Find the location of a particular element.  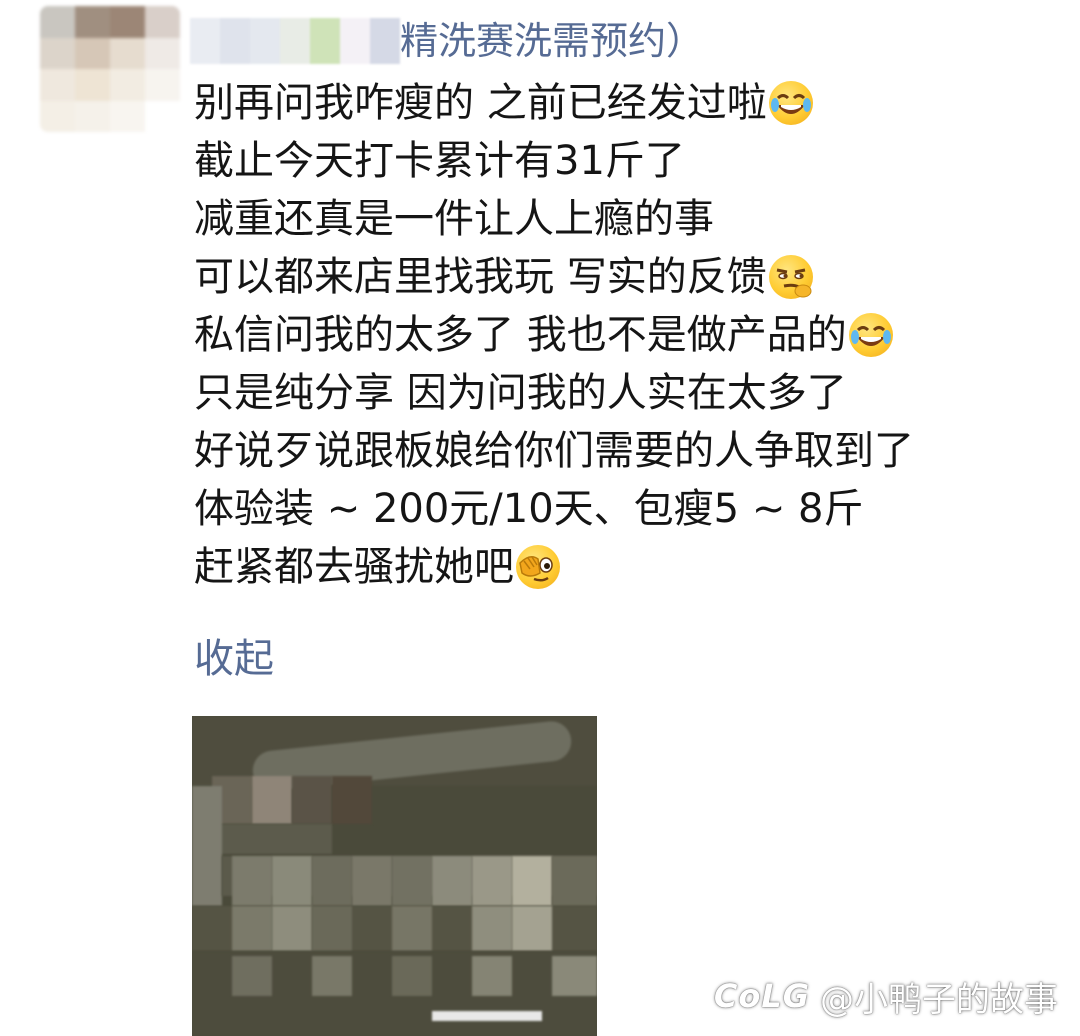

post-line-text: 好说歹说跟板娘给你们需要的人争取到了 is located at coordinates (554, 451).